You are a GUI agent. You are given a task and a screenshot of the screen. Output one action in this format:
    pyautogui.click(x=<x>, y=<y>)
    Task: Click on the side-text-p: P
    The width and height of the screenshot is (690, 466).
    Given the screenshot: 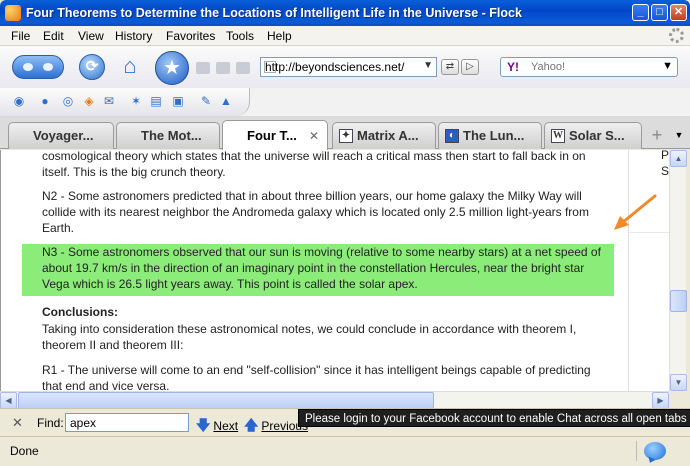 What is the action you would take?
    pyautogui.click(x=665, y=155)
    